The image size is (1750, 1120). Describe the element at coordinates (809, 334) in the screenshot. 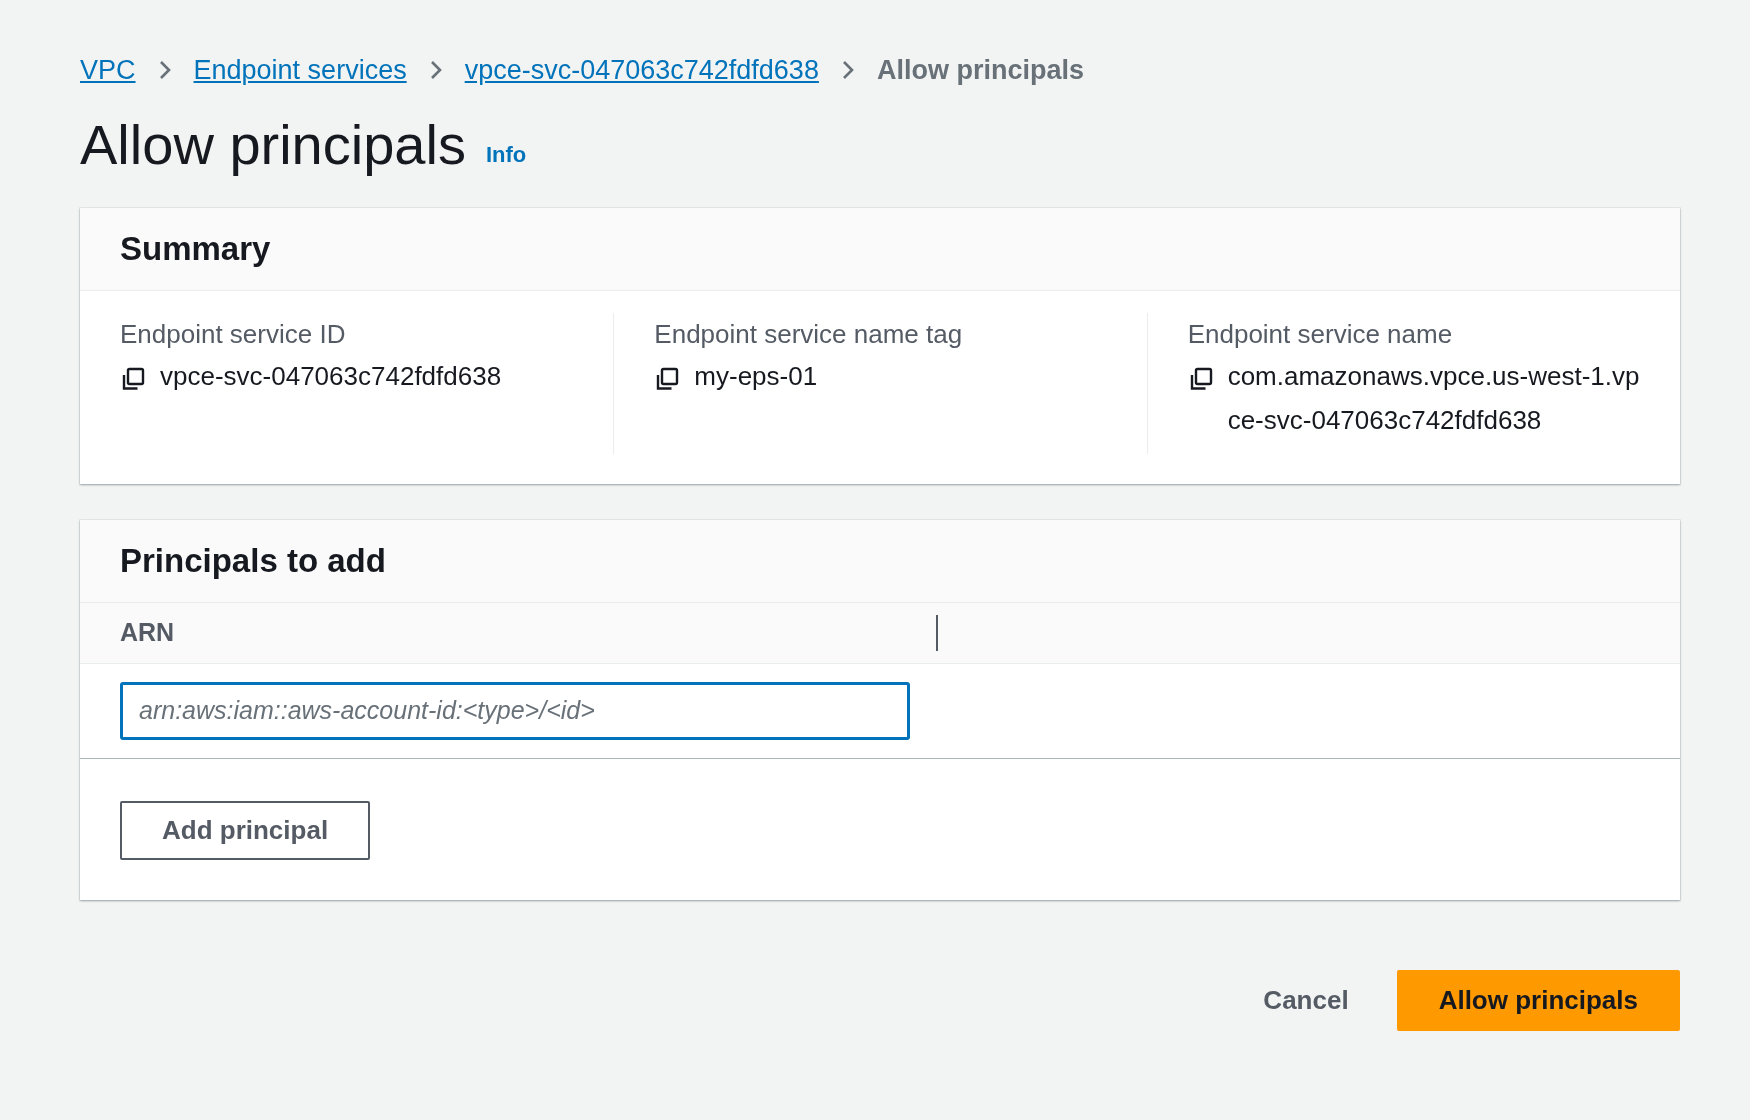

I see `field-label: Endpoint service name tag` at that location.